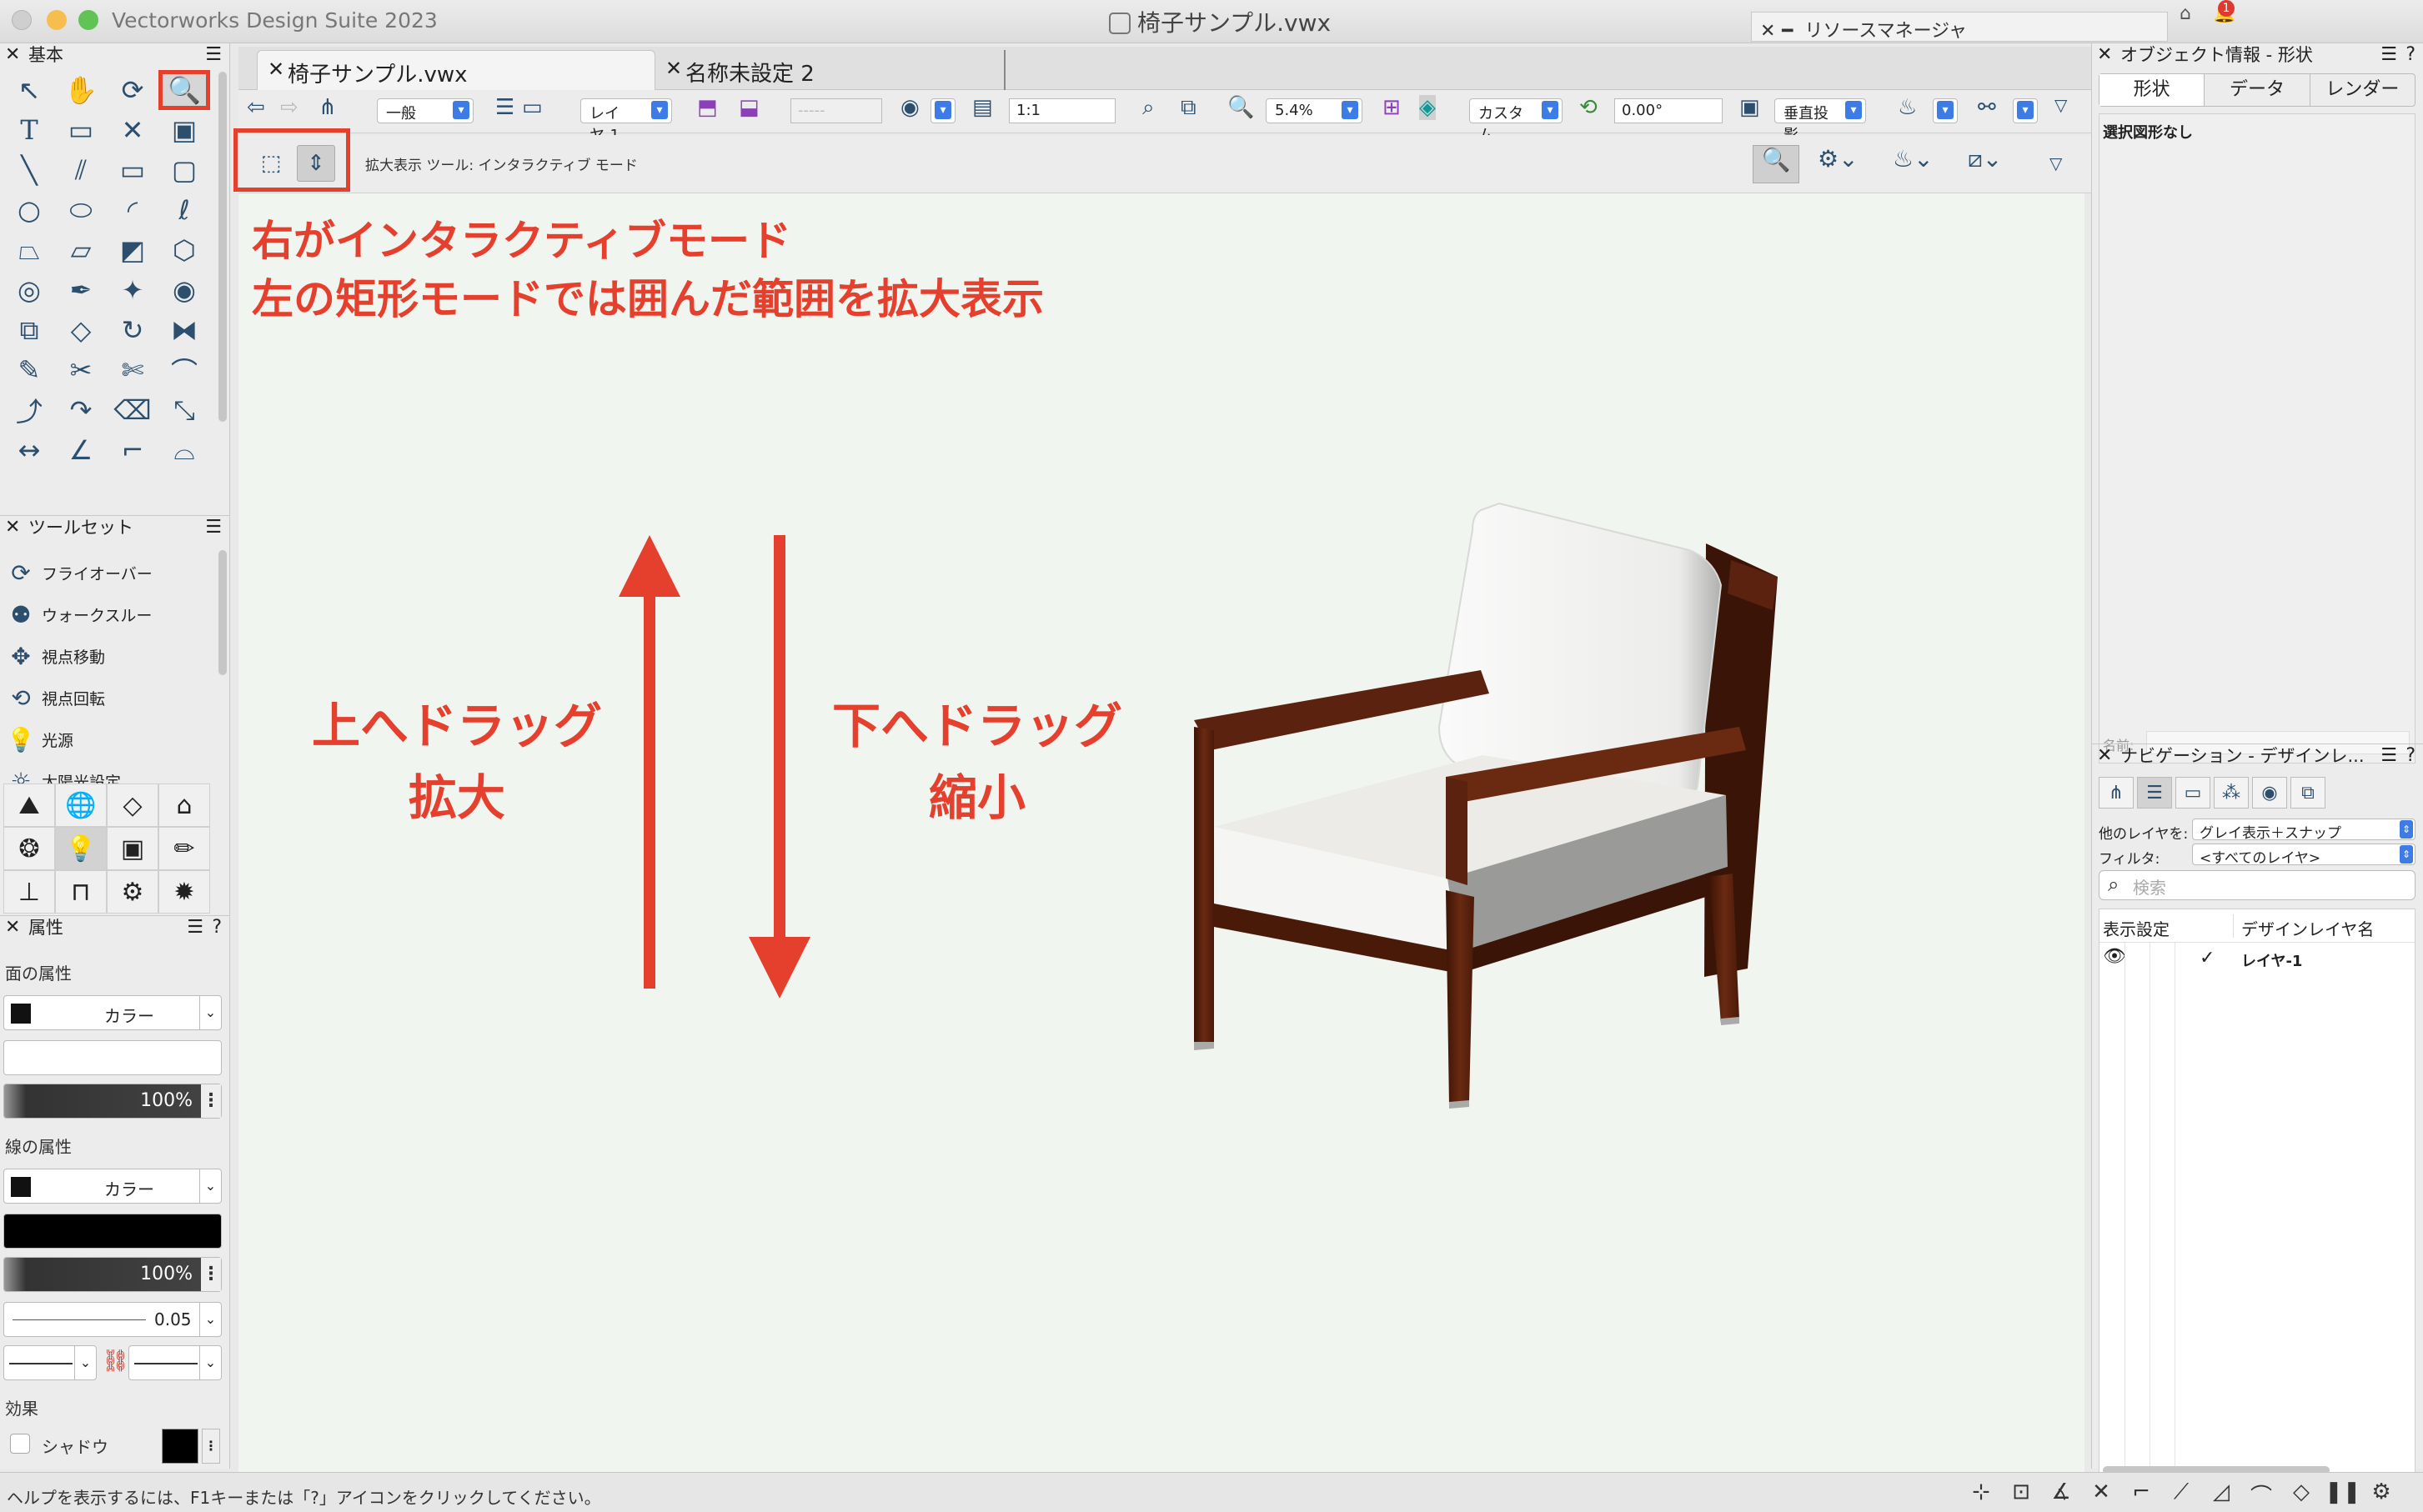 The width and height of the screenshot is (2423, 1512). I want to click on toolset-scrollbar, so click(222, 612).